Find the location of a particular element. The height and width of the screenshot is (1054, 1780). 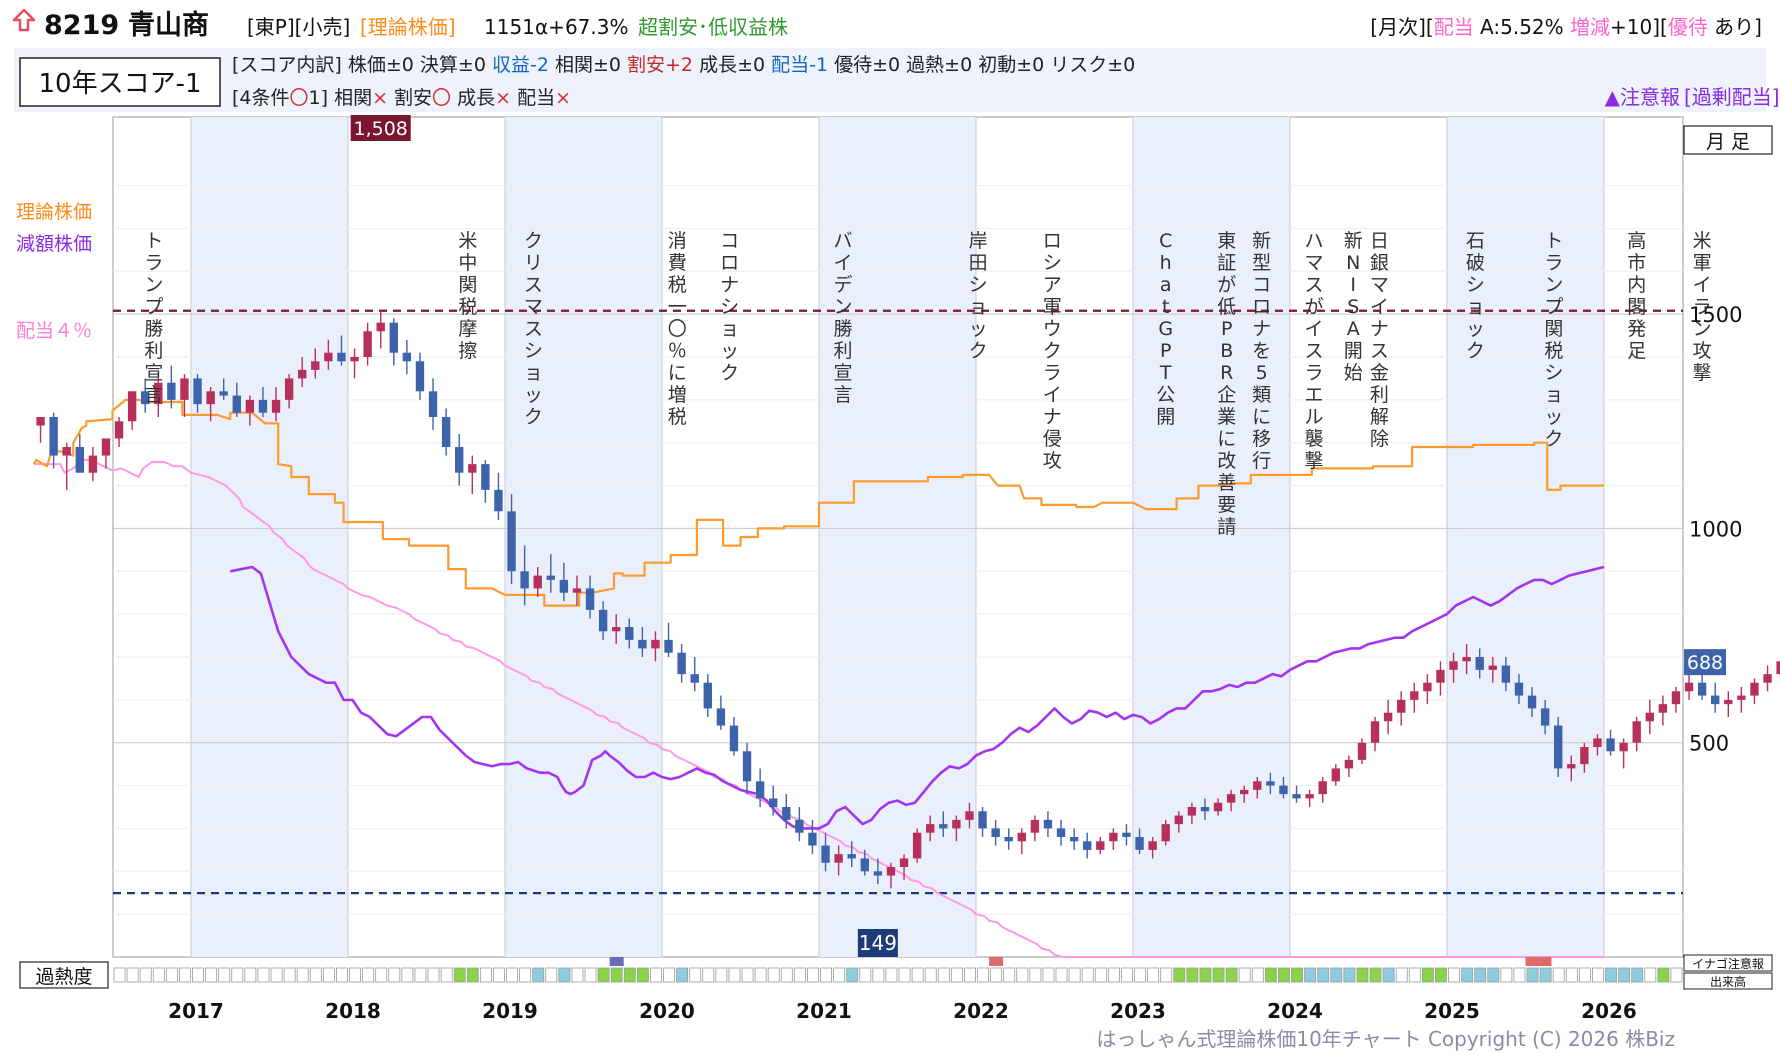

event-annotation-char: 請 is located at coordinates (1226, 527).